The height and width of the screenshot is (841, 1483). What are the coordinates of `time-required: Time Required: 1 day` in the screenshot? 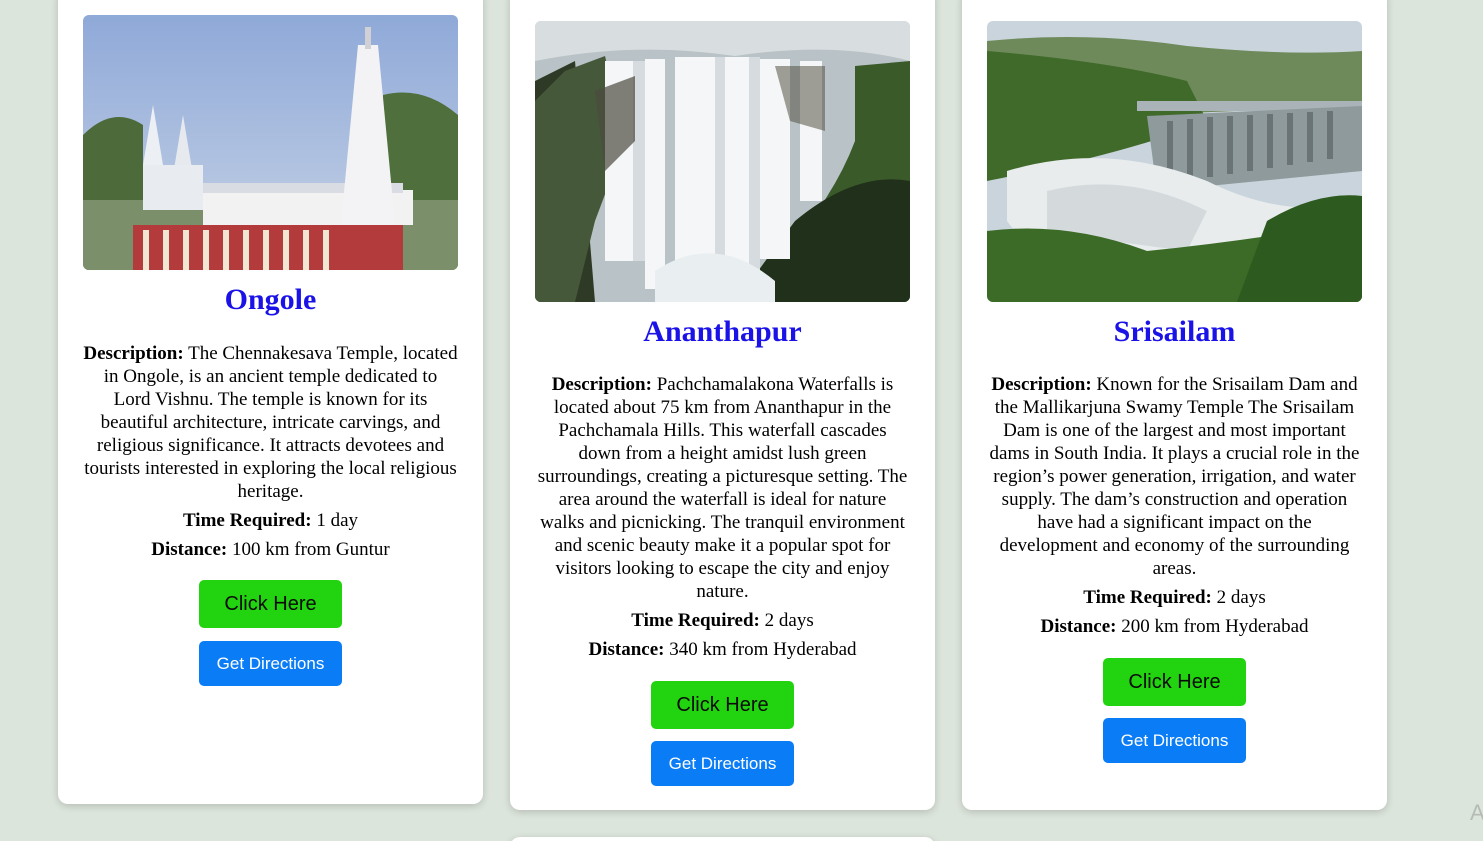 It's located at (270, 520).